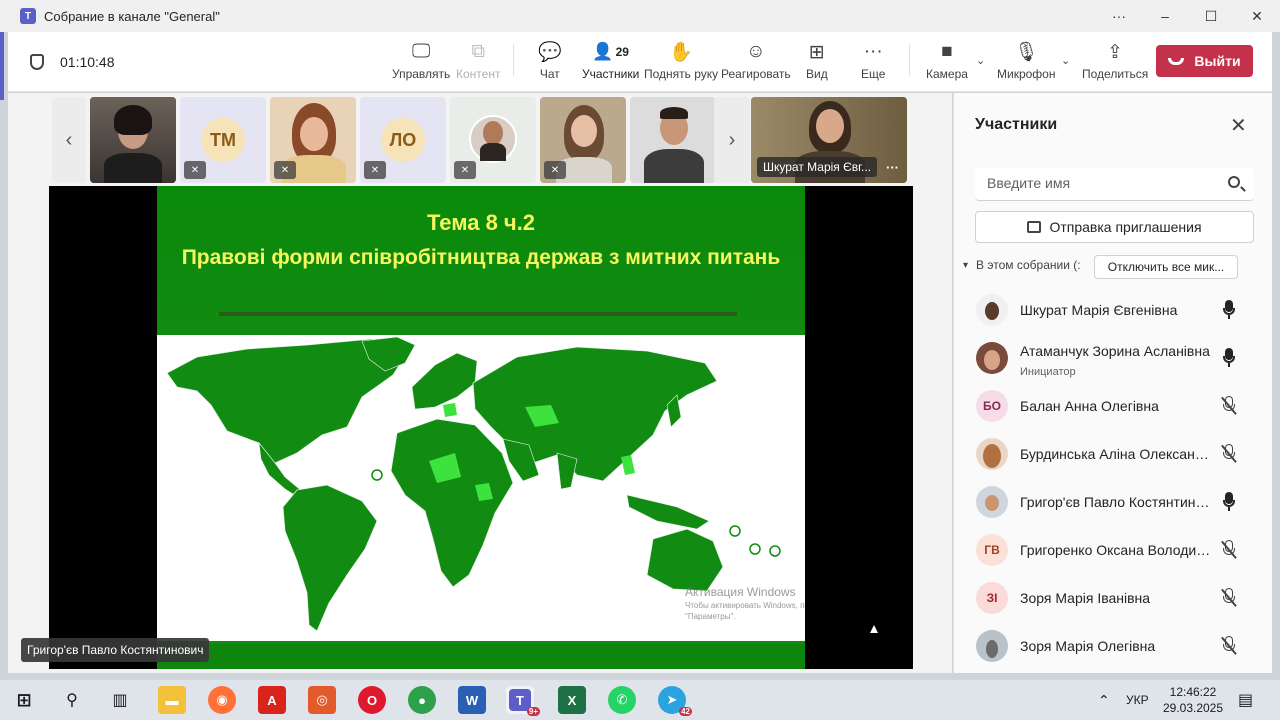  I want to click on chat-label: Чат, so click(549, 74).